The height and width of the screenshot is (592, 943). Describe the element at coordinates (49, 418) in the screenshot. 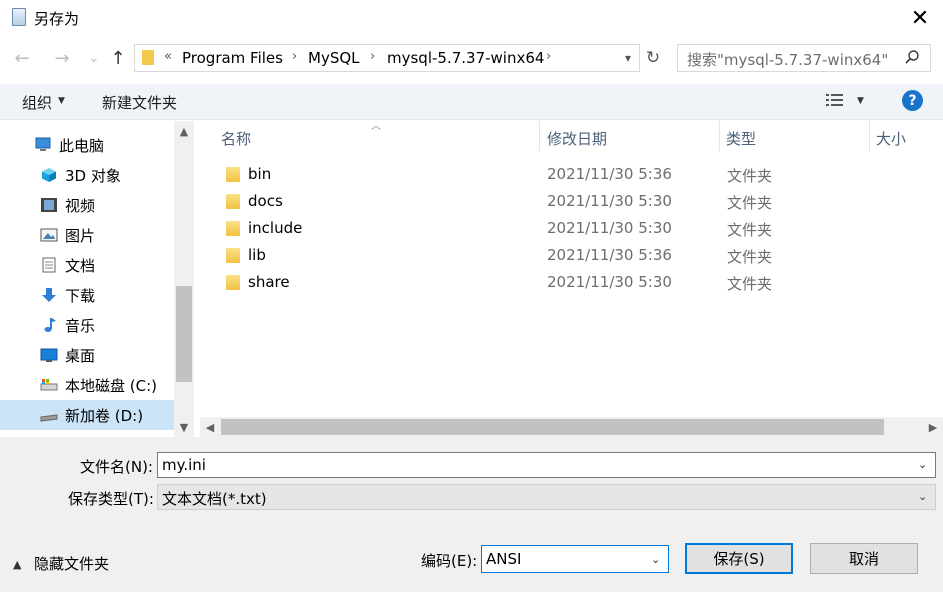

I see `drive-icon` at that location.